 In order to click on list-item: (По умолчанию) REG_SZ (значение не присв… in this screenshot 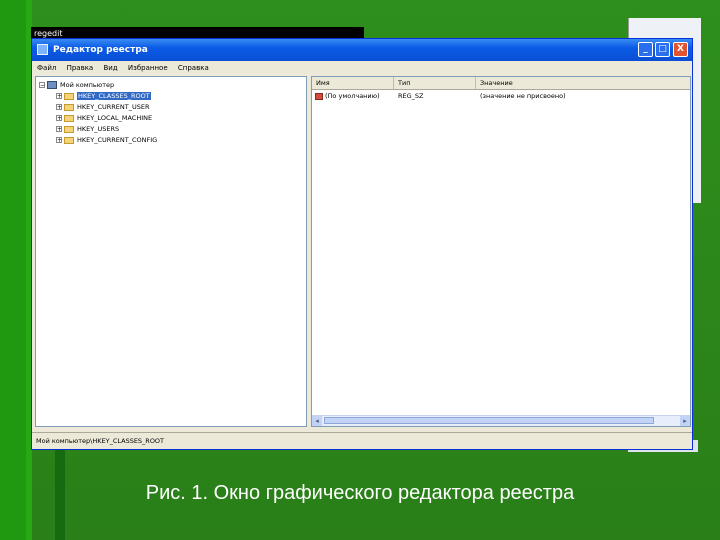, I will do `click(501, 96)`.